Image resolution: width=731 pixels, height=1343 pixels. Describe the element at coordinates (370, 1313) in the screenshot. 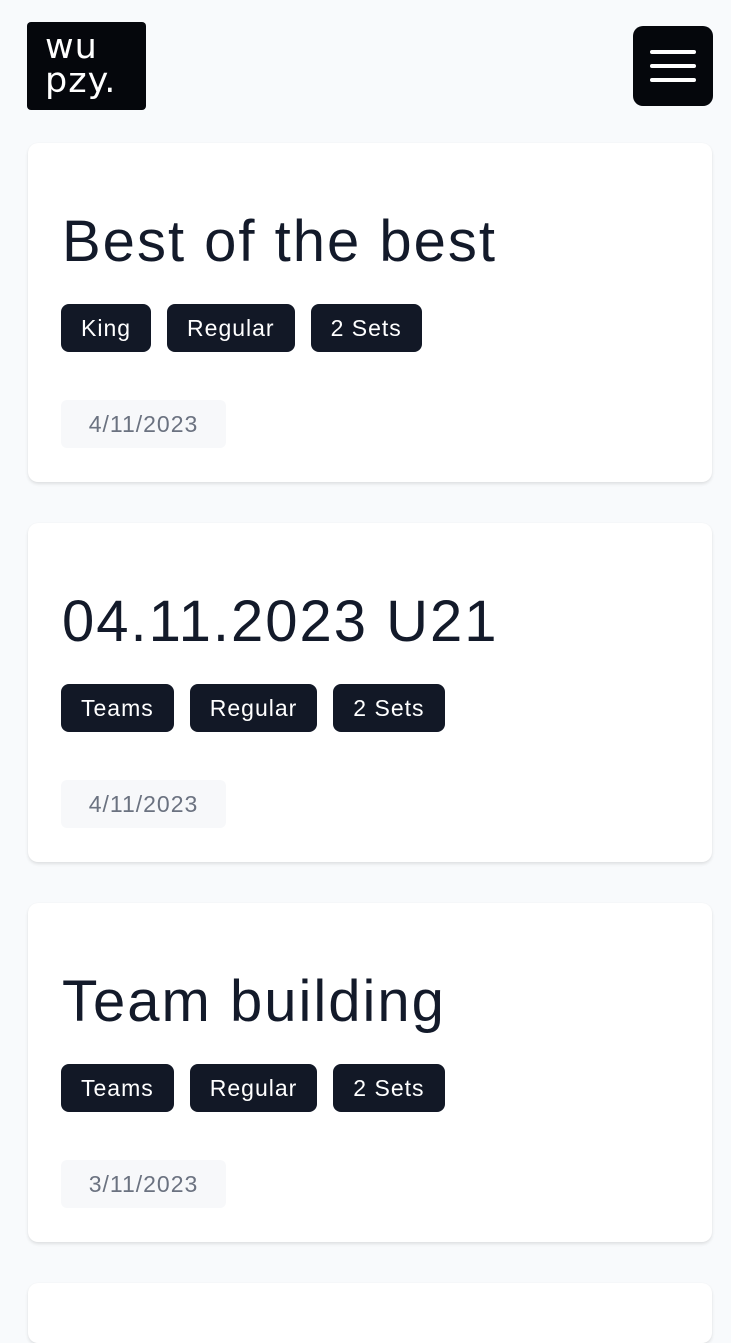

I see `event-card-partial` at that location.